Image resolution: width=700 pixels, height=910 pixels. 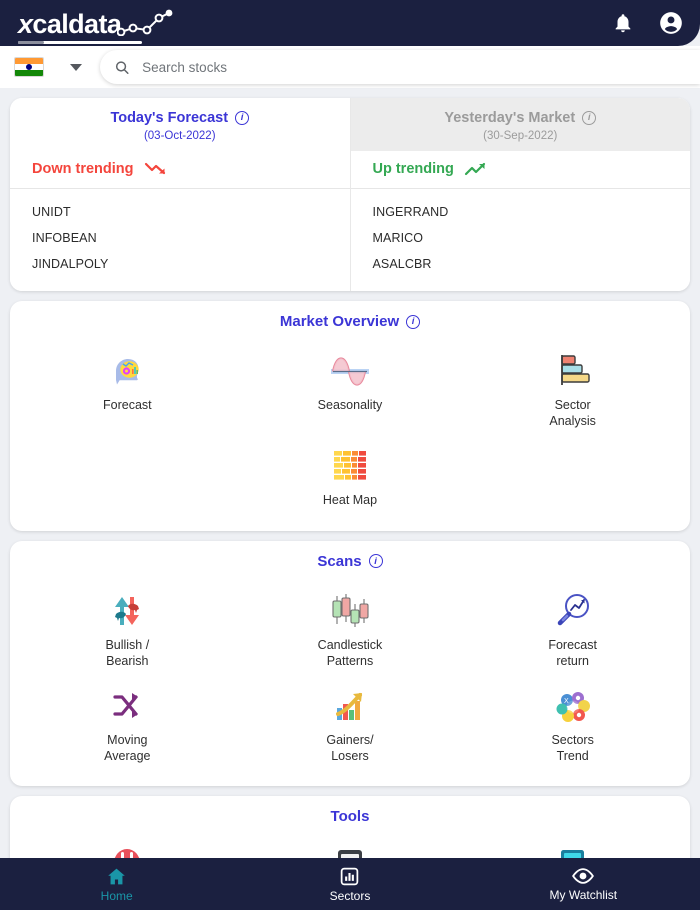 I want to click on nav-item-sectors: Sectors, so click(x=349, y=884).